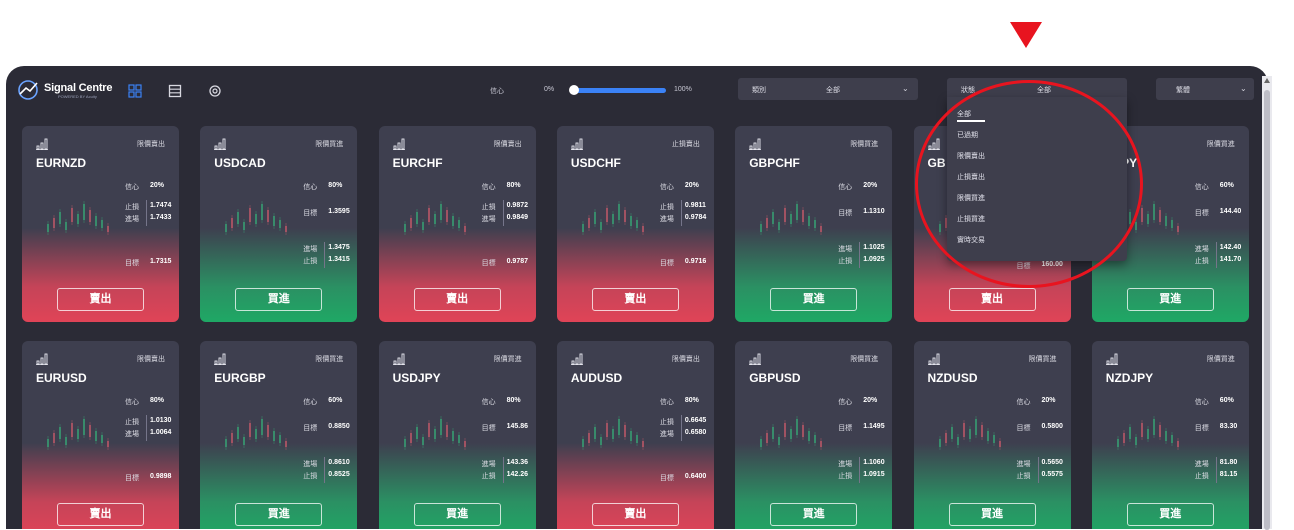 The image size is (1294, 530). Describe the element at coordinates (175, 91) in the screenshot. I see `list-view-icon` at that location.